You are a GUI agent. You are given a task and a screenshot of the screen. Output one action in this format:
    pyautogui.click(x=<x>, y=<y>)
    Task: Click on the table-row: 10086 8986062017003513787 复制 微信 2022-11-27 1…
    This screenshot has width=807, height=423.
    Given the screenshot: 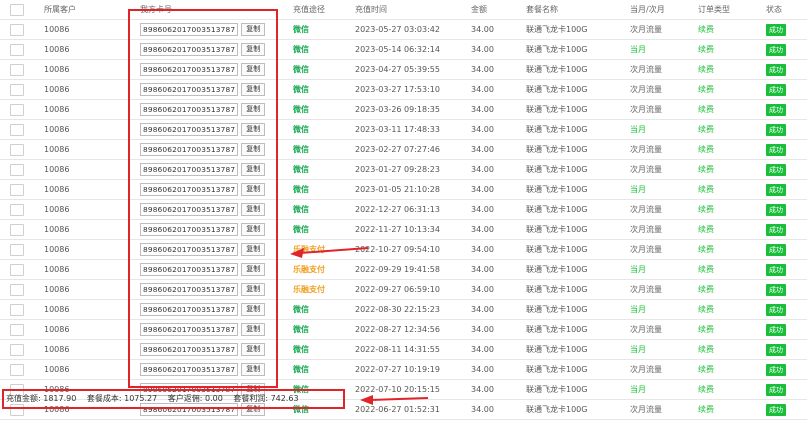 What is the action you would take?
    pyautogui.click(x=403, y=230)
    